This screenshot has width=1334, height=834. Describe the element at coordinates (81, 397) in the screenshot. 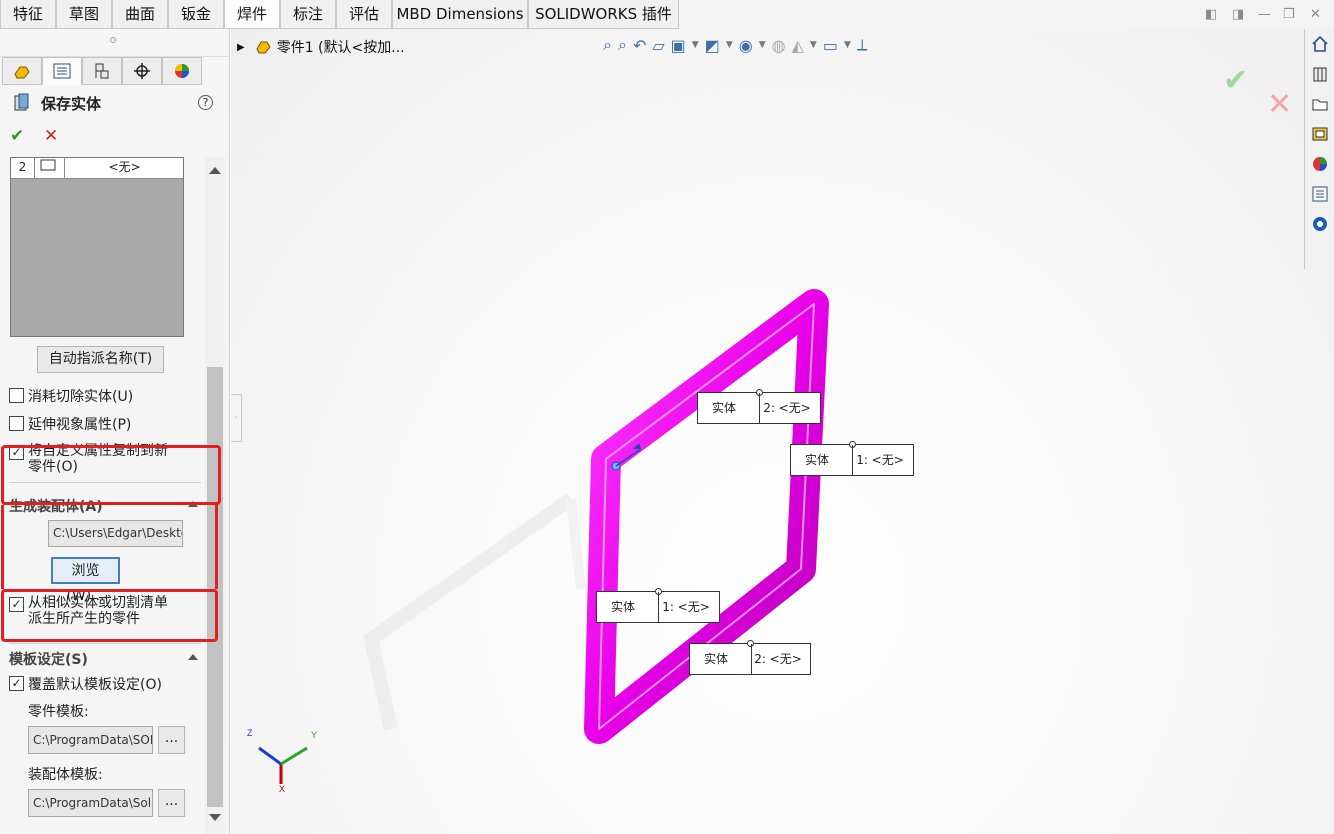

I see `consume-cut-label: 消耗切除实体(U)` at that location.